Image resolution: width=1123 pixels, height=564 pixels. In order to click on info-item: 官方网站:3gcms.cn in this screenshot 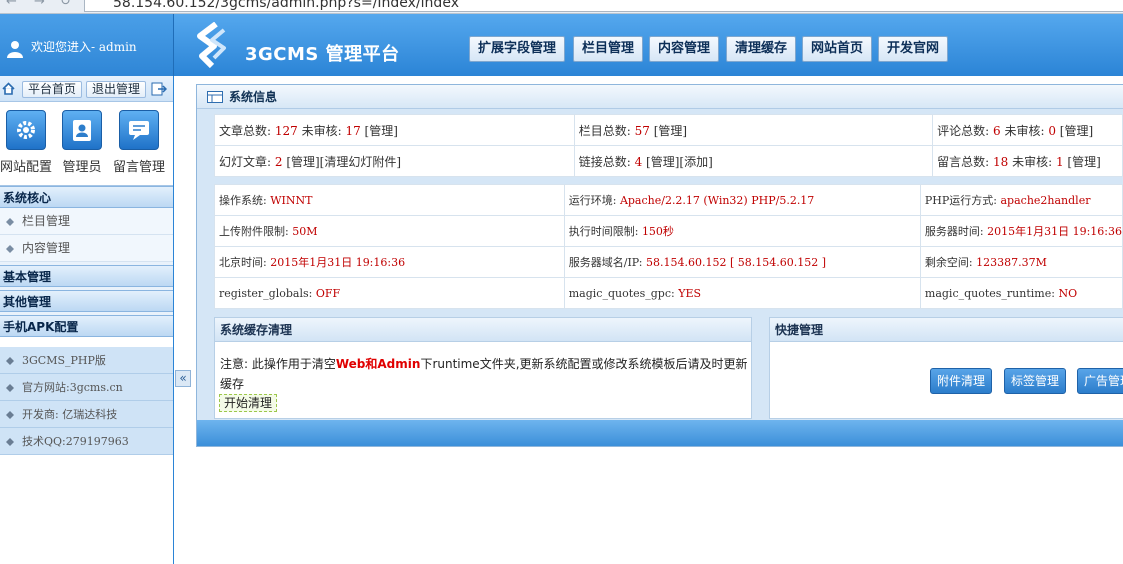, I will do `click(86, 387)`.